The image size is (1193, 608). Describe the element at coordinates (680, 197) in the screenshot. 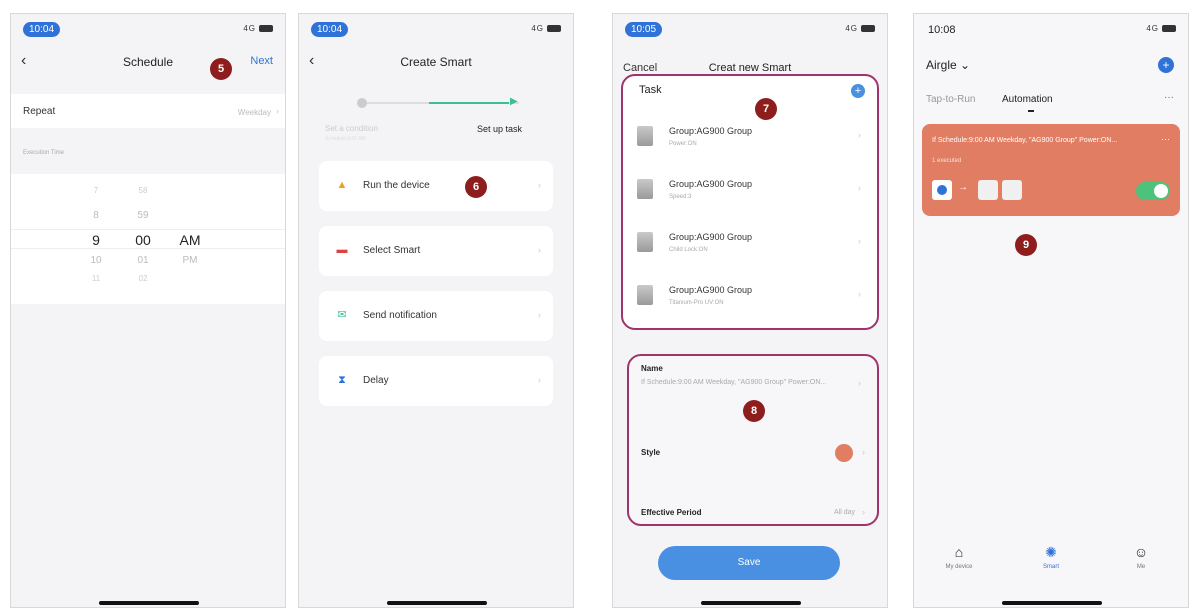

I see `task-detail: Speed:3` at that location.